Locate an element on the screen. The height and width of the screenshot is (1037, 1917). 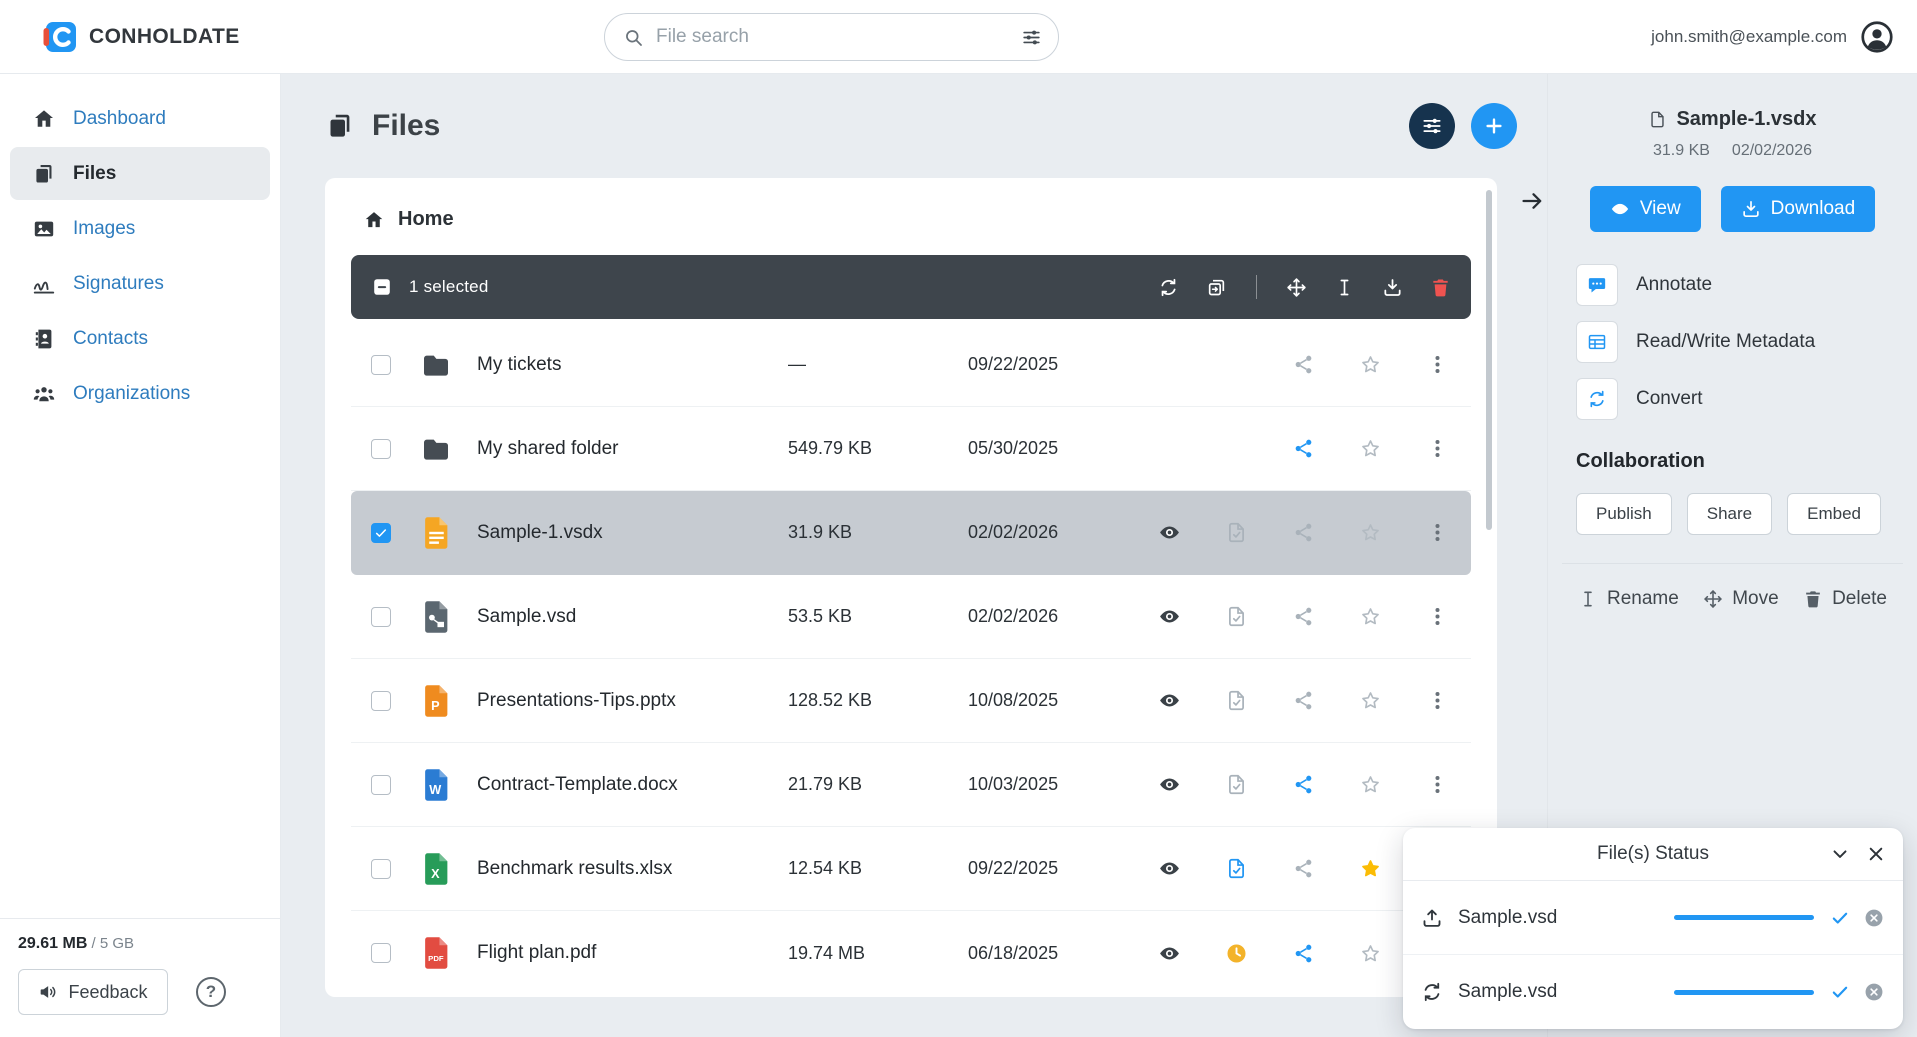
collapse-panel-arrow-icon is located at coordinates (1532, 201).